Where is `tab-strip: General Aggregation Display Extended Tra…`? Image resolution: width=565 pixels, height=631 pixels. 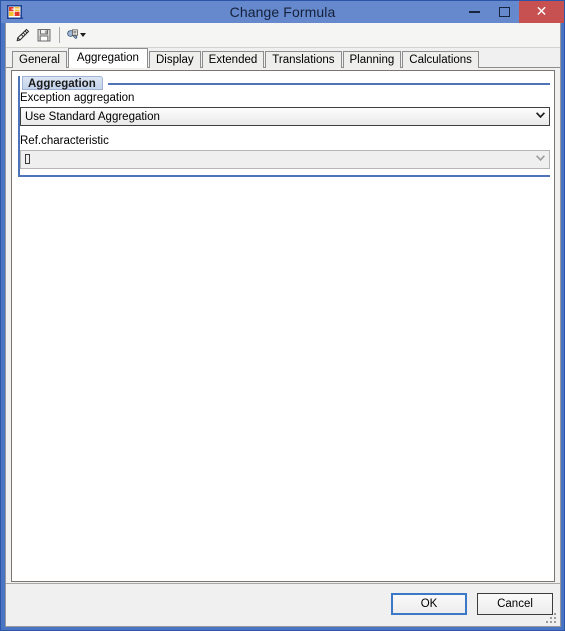 tab-strip: General Aggregation Display Extended Tra… is located at coordinates (283, 58).